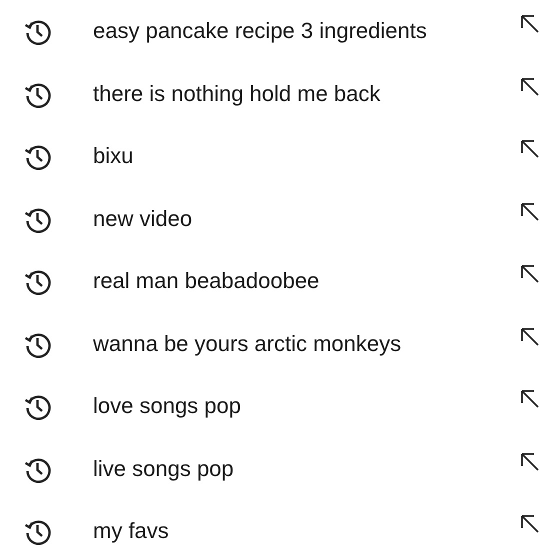  Describe the element at coordinates (113, 156) in the screenshot. I see `search-query: bixu` at that location.